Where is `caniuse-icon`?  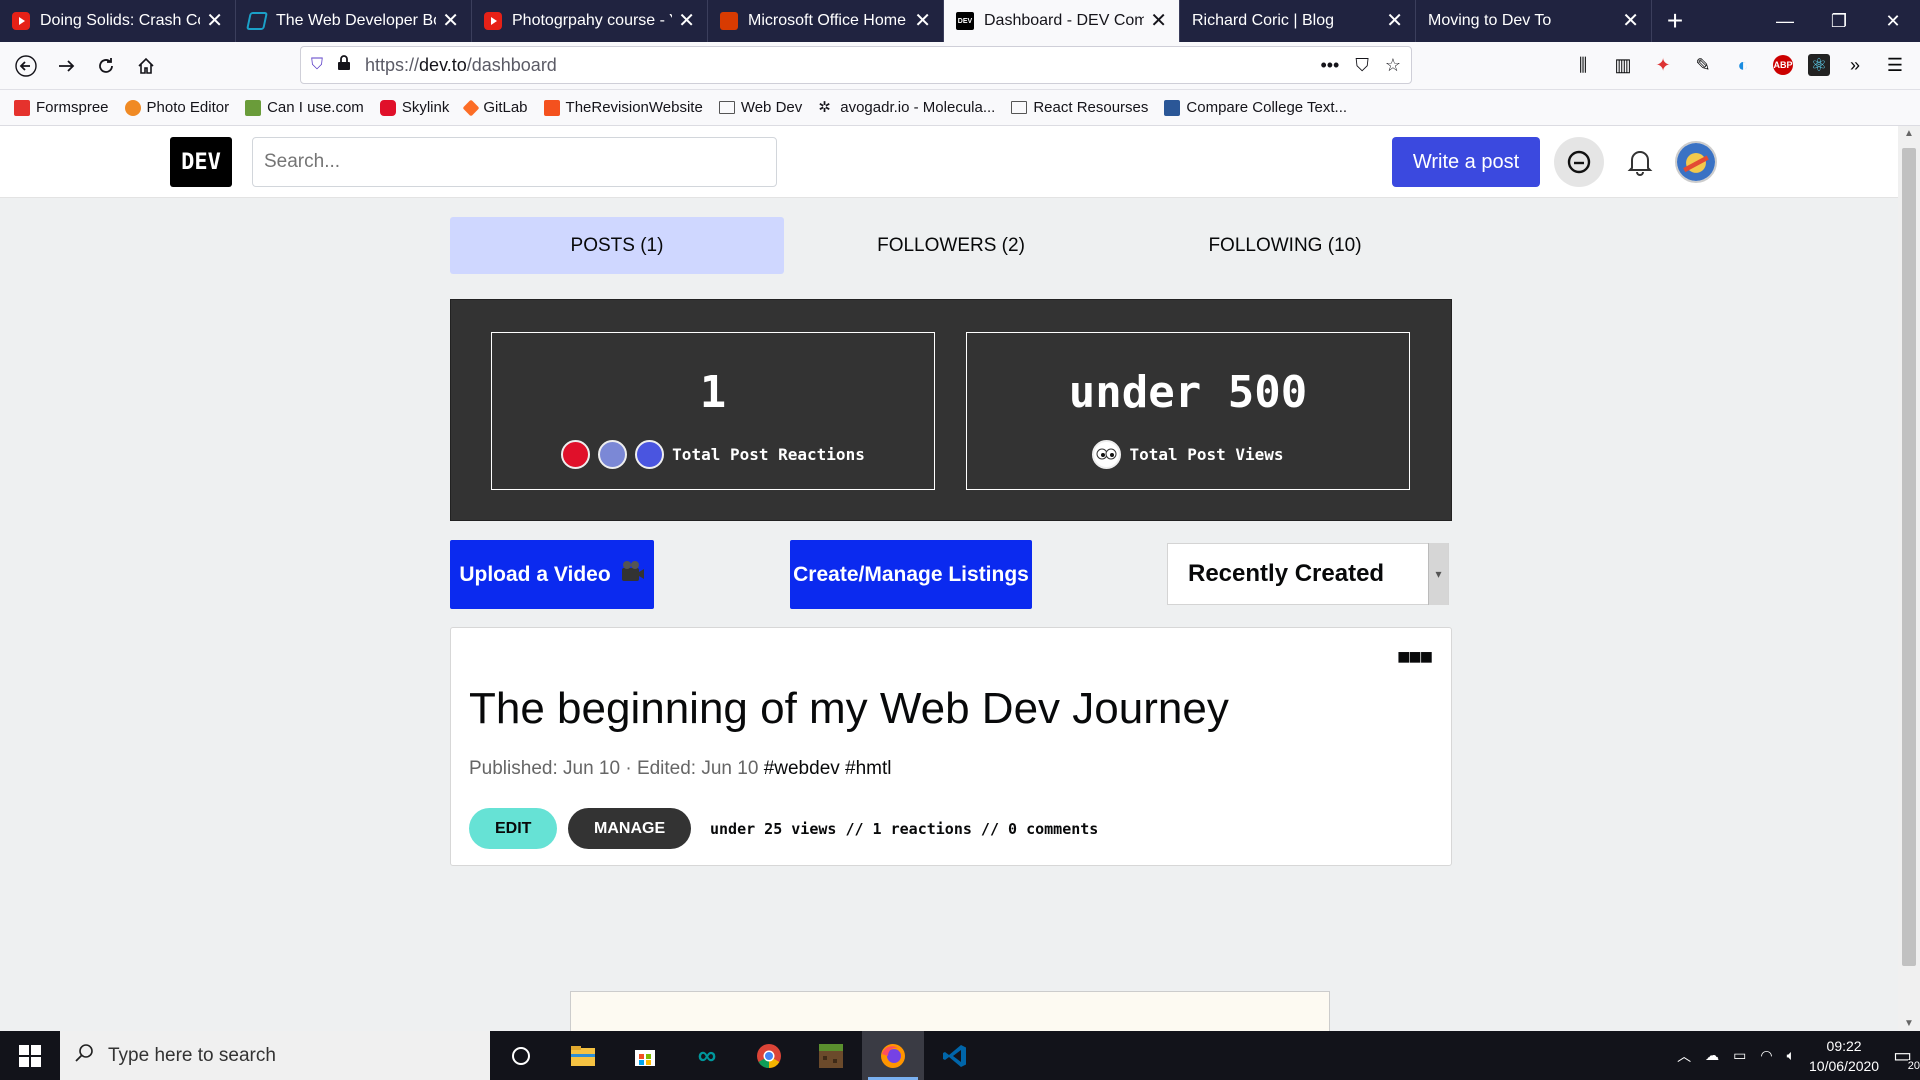 caniuse-icon is located at coordinates (253, 107).